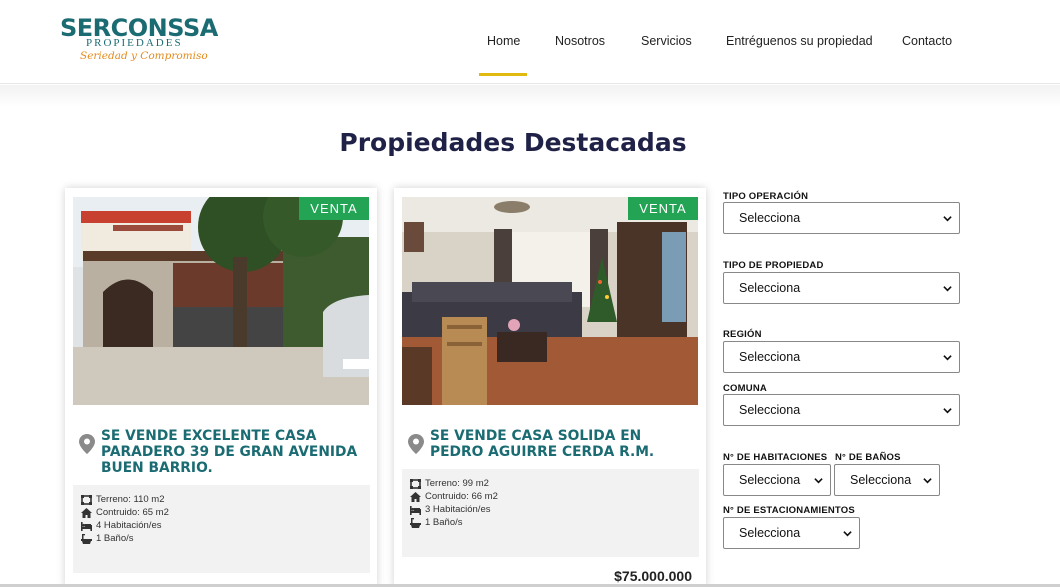  Describe the element at coordinates (130, 499) in the screenshot. I see `spec-terreno-text: Terreno: 110 m2` at that location.